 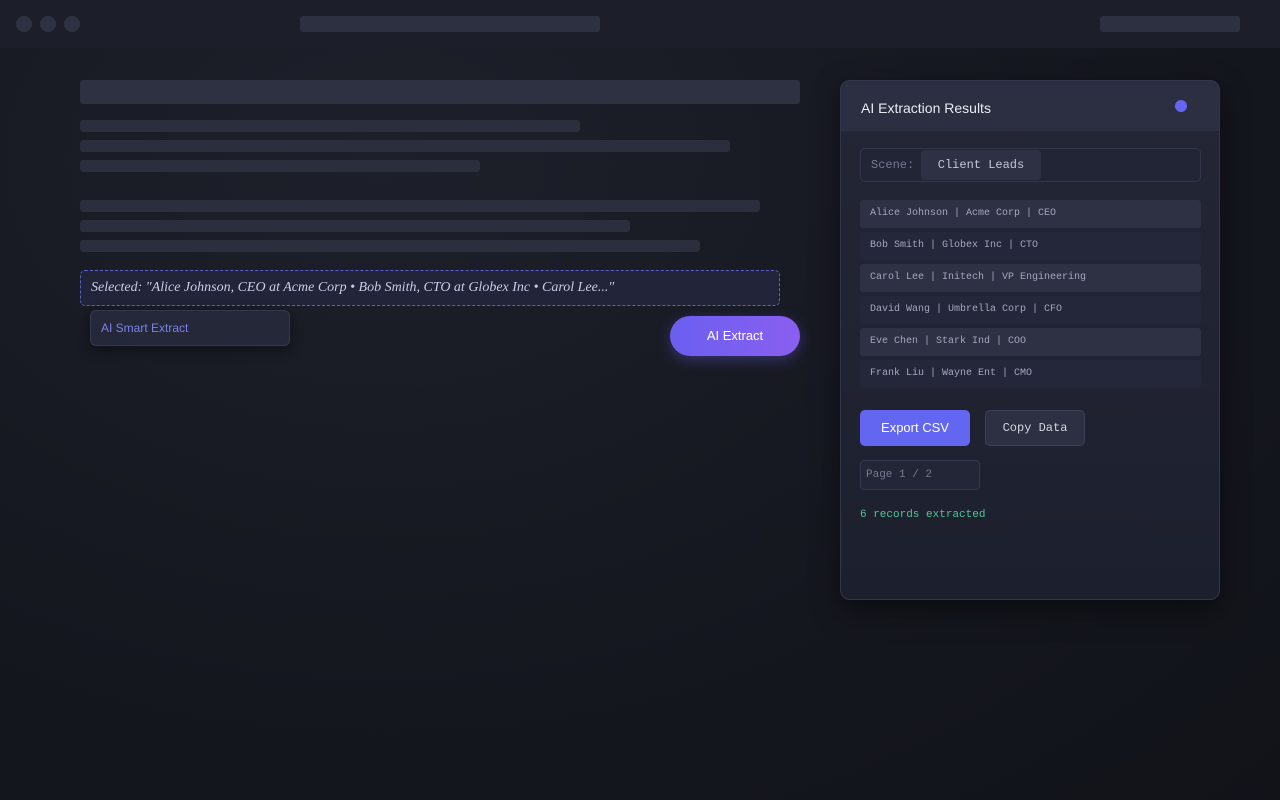 What do you see at coordinates (440, 92) in the screenshot?
I see `document-title-placeholder` at bounding box center [440, 92].